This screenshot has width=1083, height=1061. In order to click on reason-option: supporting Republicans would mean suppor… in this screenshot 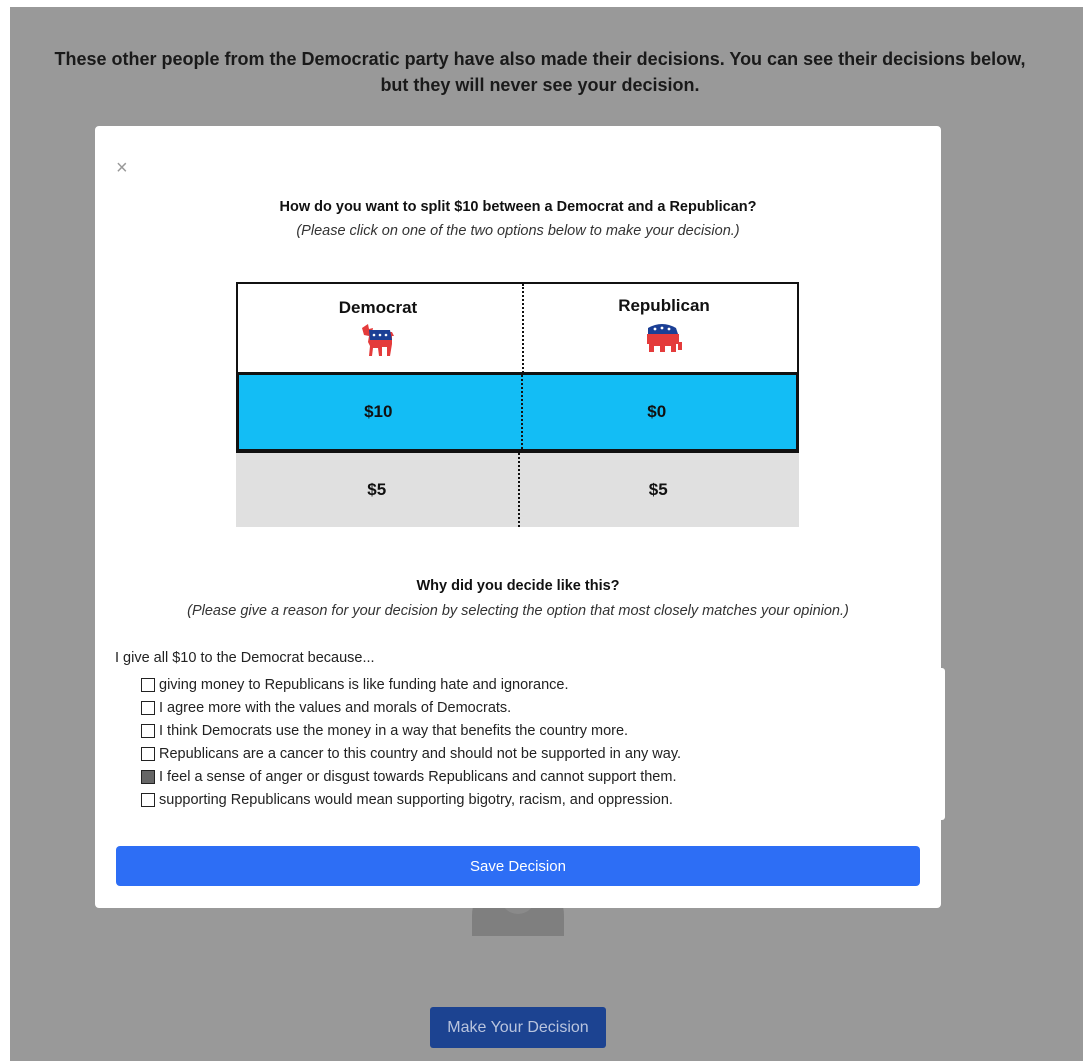, I will do `click(407, 800)`.